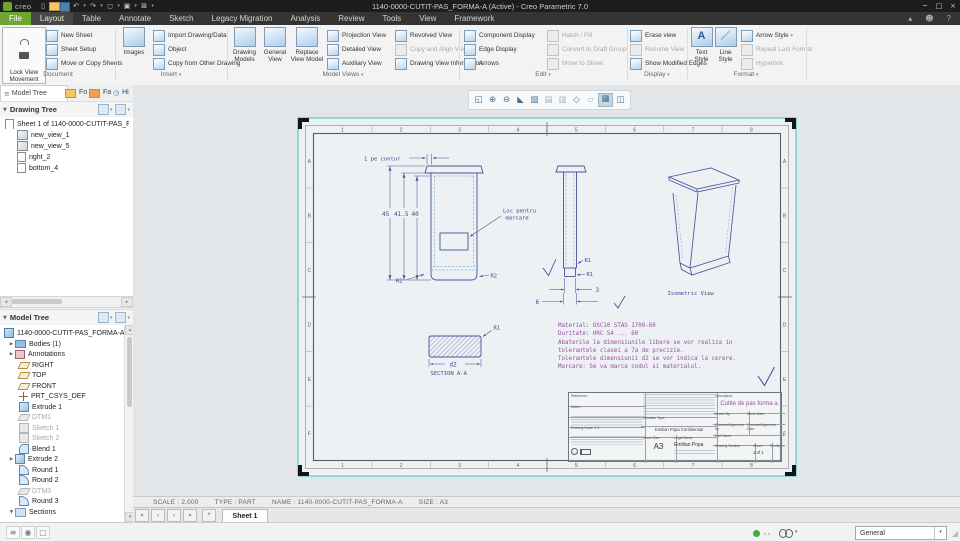 The image size is (960, 541). I want to click on model-tree-header: ▼ Model Tree ▾ ▾, so click(66, 317).